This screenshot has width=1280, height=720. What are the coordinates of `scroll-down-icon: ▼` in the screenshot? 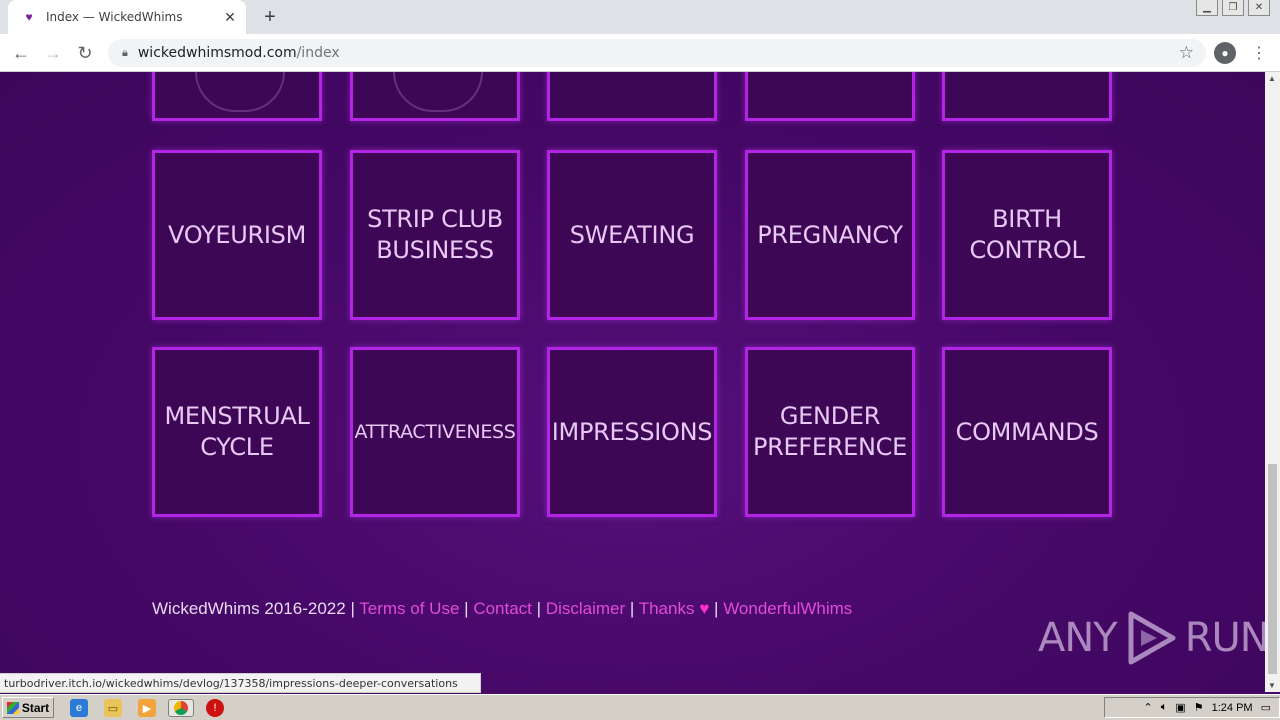 It's located at (1272, 685).